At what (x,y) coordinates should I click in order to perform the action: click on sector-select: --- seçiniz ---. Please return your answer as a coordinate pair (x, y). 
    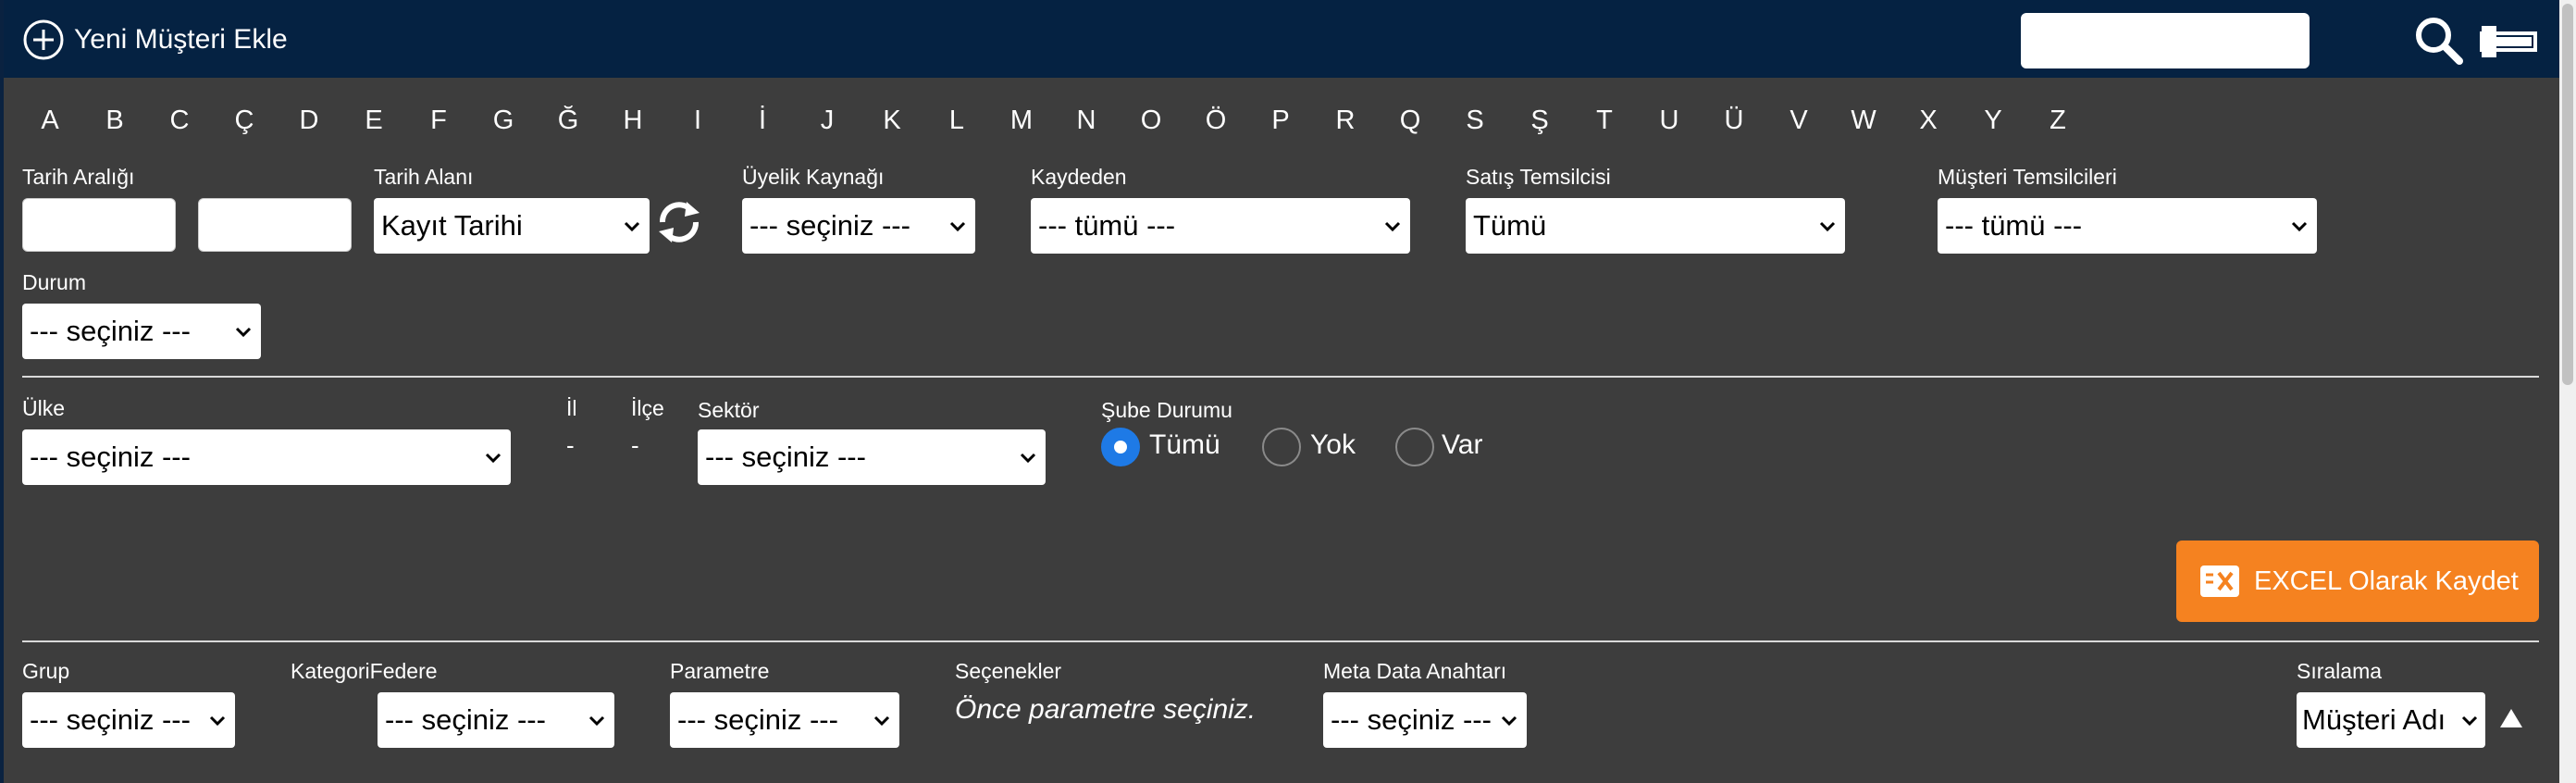
    Looking at the image, I should click on (872, 457).